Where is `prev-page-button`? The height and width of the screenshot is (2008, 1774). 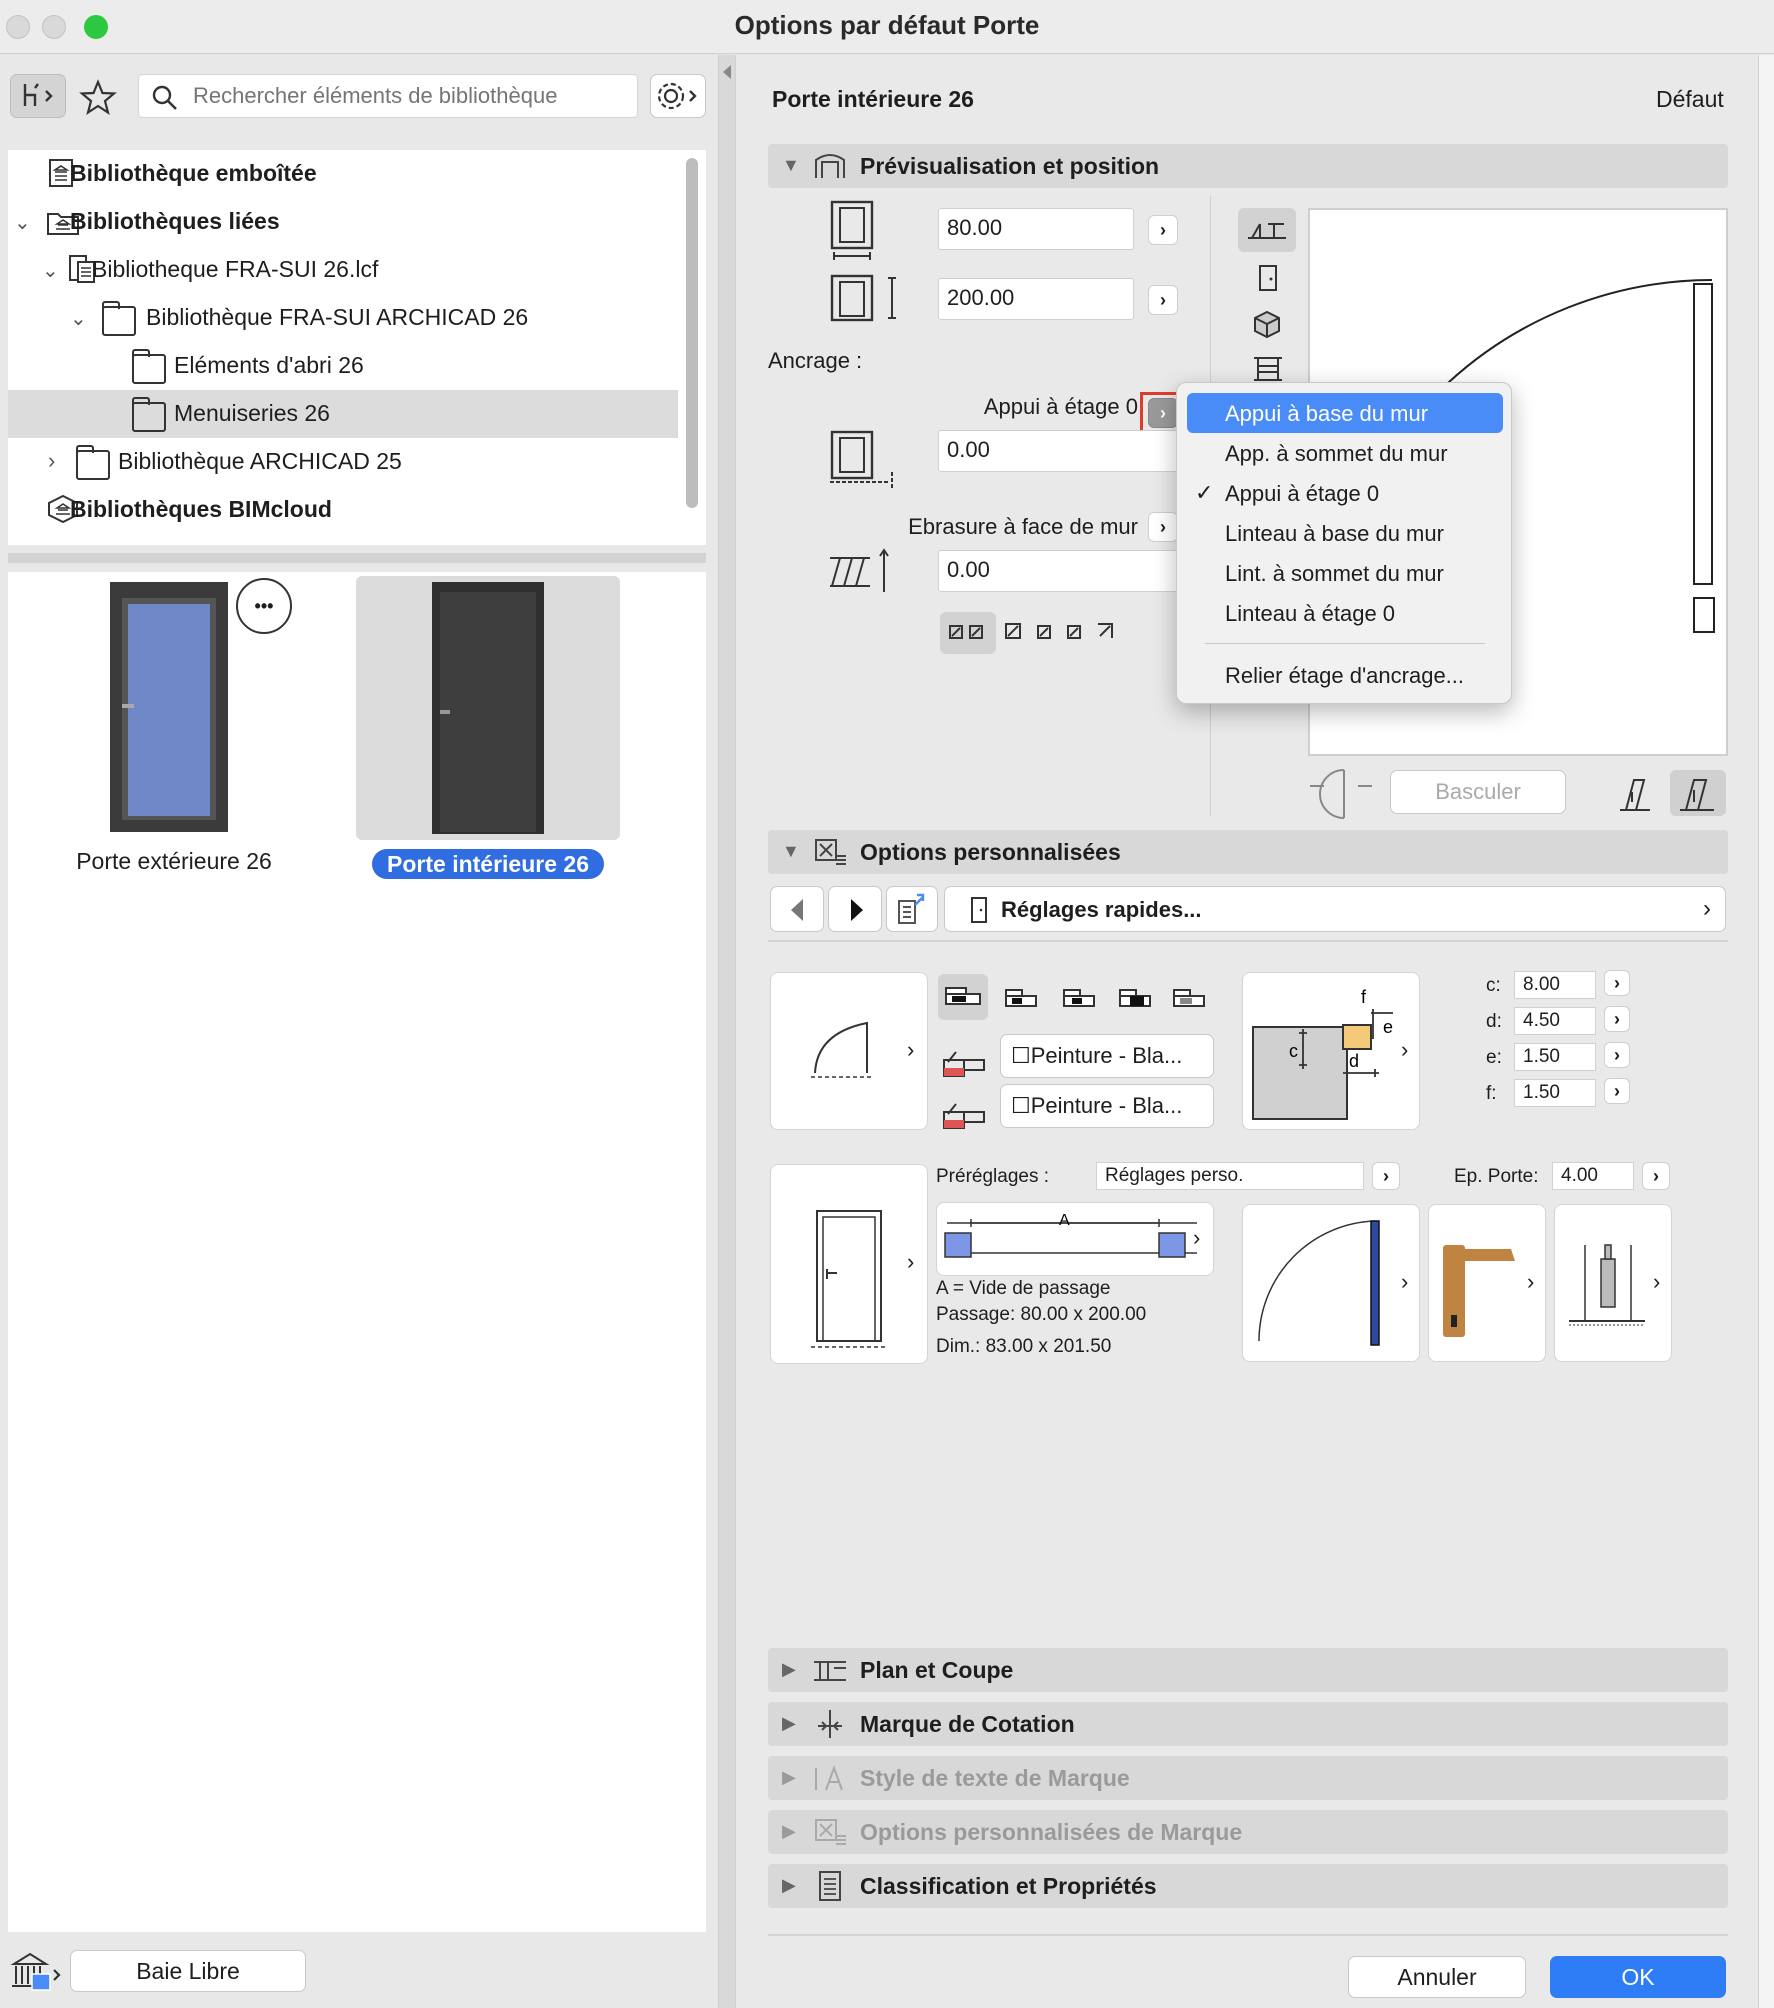
prev-page-button is located at coordinates (797, 909).